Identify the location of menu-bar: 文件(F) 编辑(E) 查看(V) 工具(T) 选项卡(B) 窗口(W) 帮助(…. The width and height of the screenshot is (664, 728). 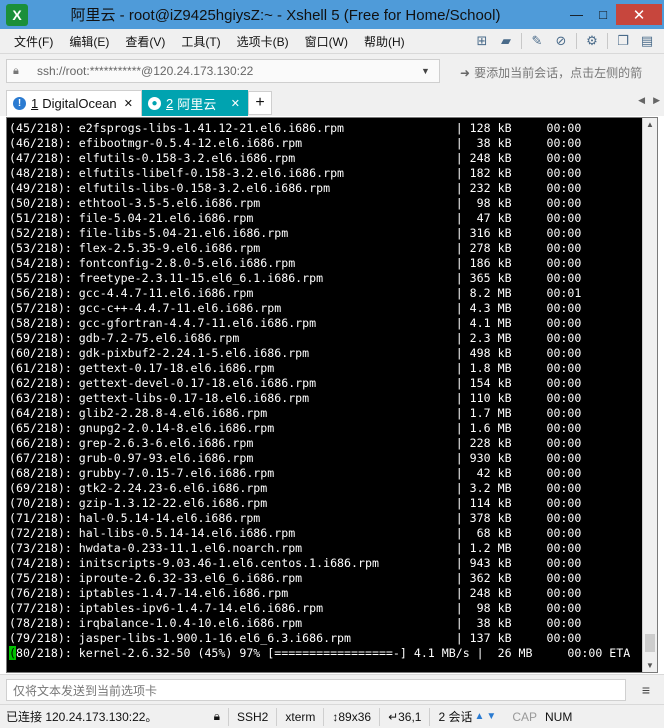
(332, 41).